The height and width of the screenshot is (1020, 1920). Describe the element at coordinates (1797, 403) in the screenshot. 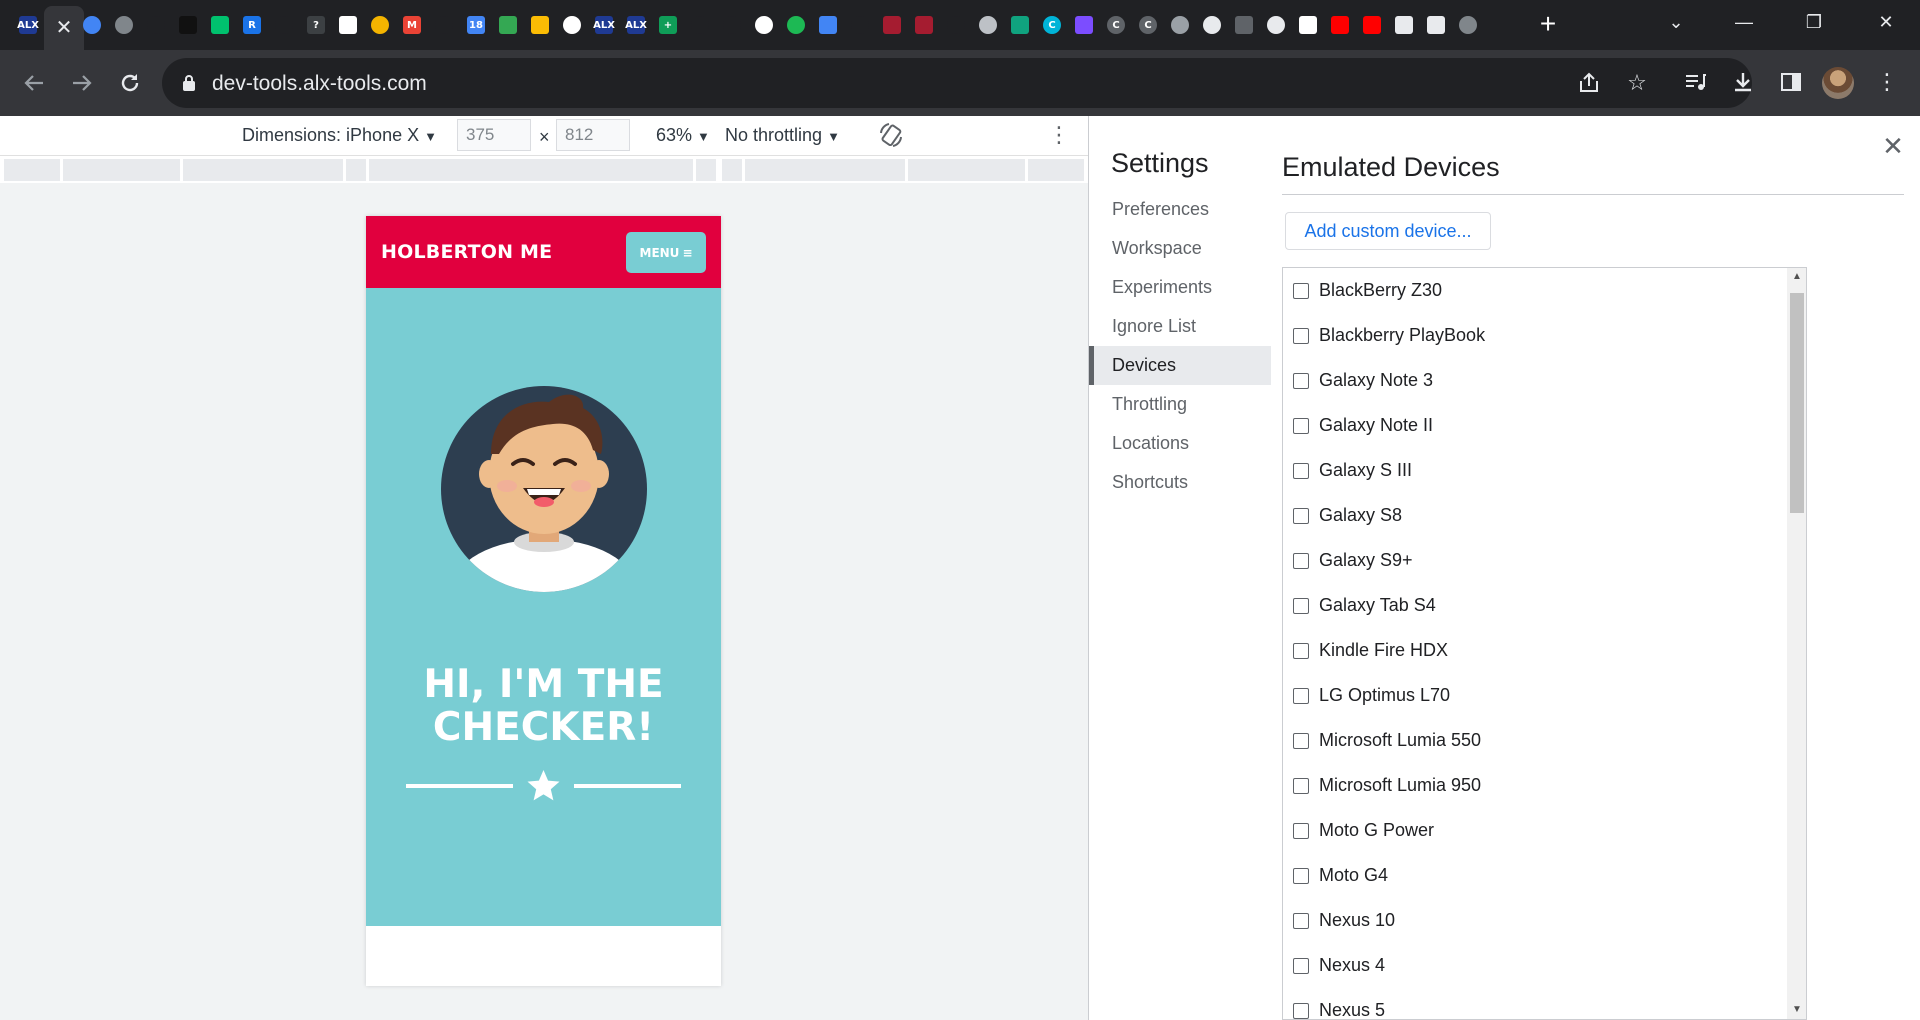

I see `scroll-thumb` at that location.